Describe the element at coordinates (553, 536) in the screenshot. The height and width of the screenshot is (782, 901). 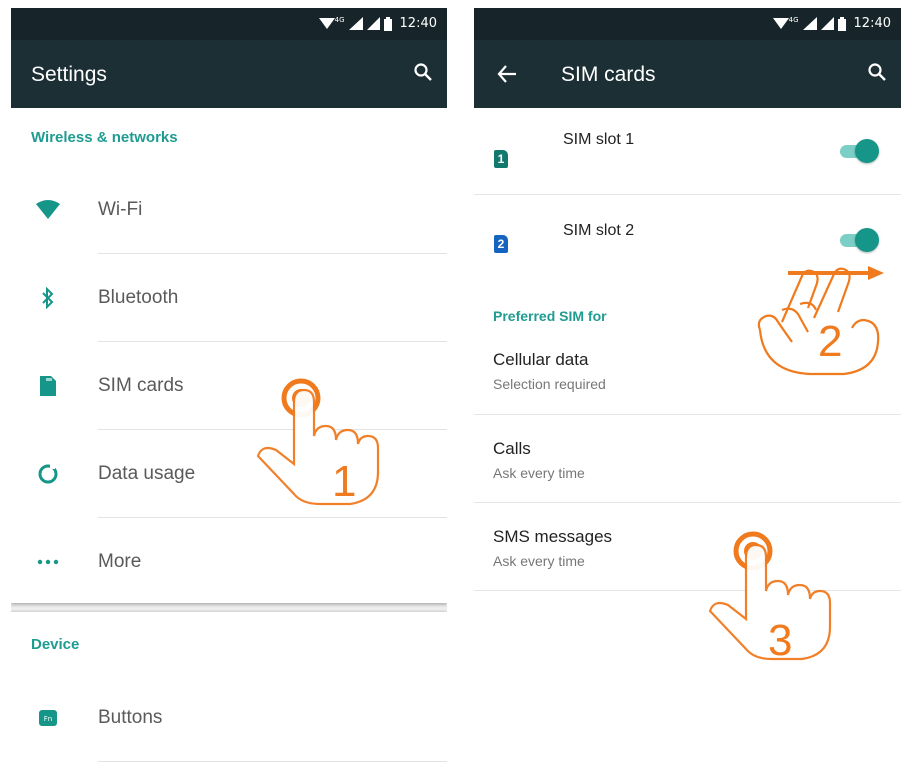
I see `preferred-title: SMS messages` at that location.